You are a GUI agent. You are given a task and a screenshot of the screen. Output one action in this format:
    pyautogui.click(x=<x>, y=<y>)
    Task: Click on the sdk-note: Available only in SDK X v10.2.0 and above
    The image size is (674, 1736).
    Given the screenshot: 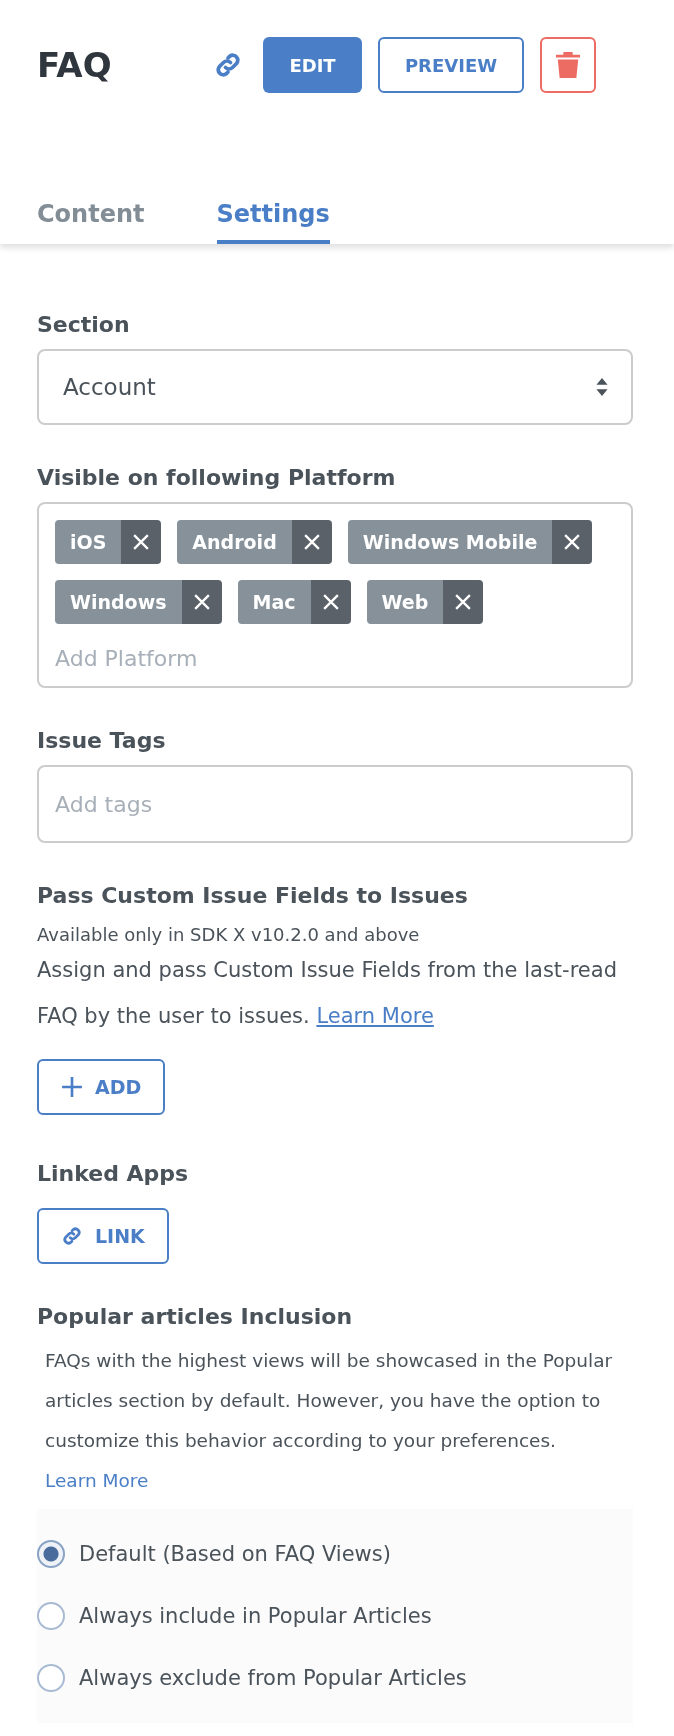 What is the action you would take?
    pyautogui.click(x=229, y=934)
    